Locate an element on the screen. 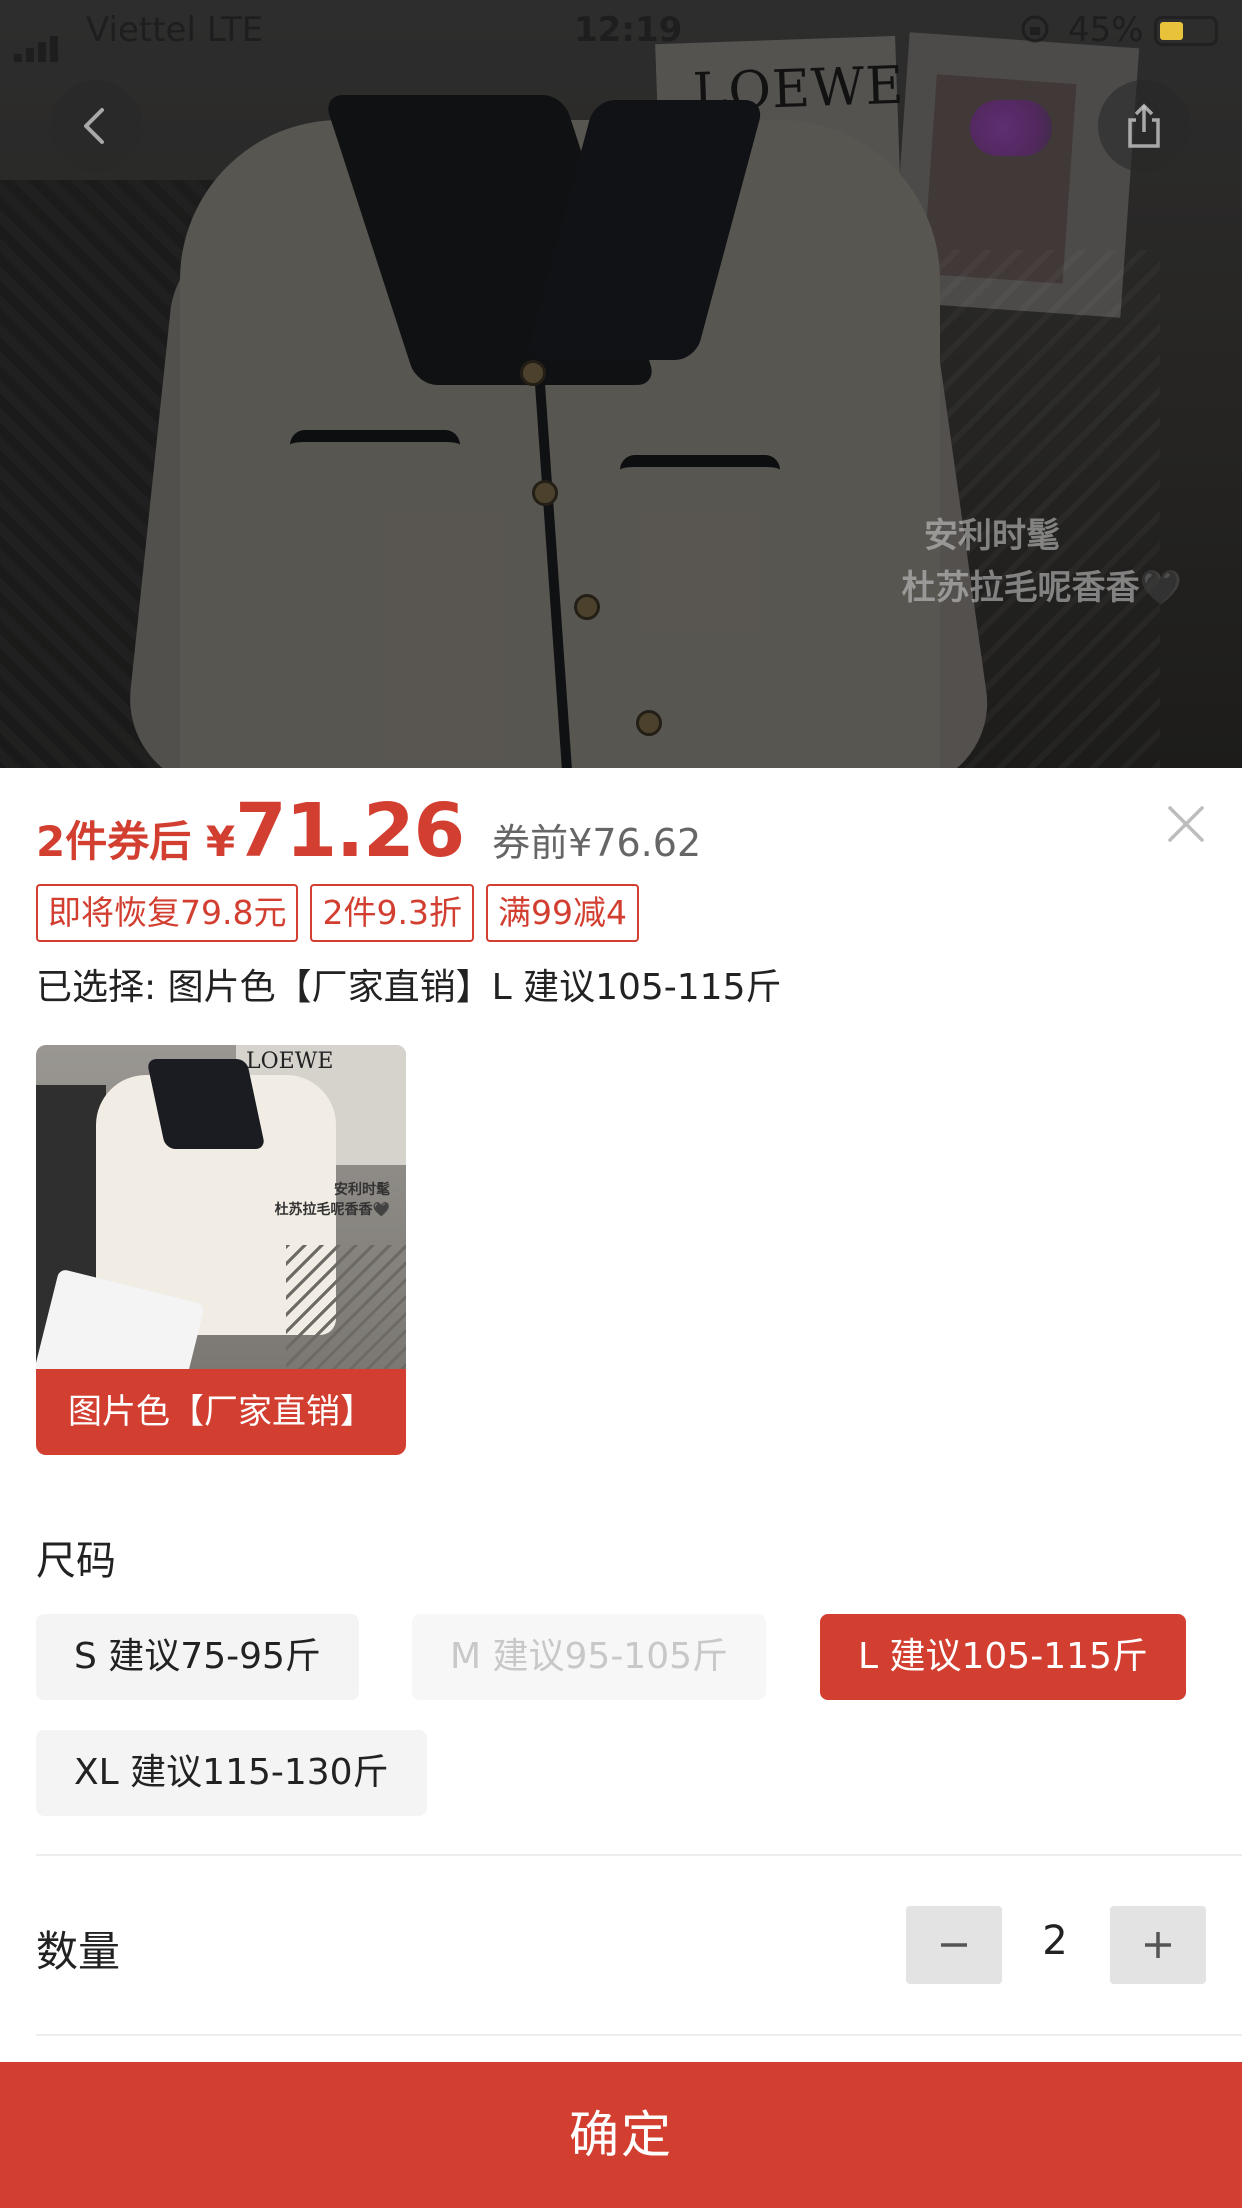 The height and width of the screenshot is (2208, 1242). battery-percent: 45% is located at coordinates (1106, 30).